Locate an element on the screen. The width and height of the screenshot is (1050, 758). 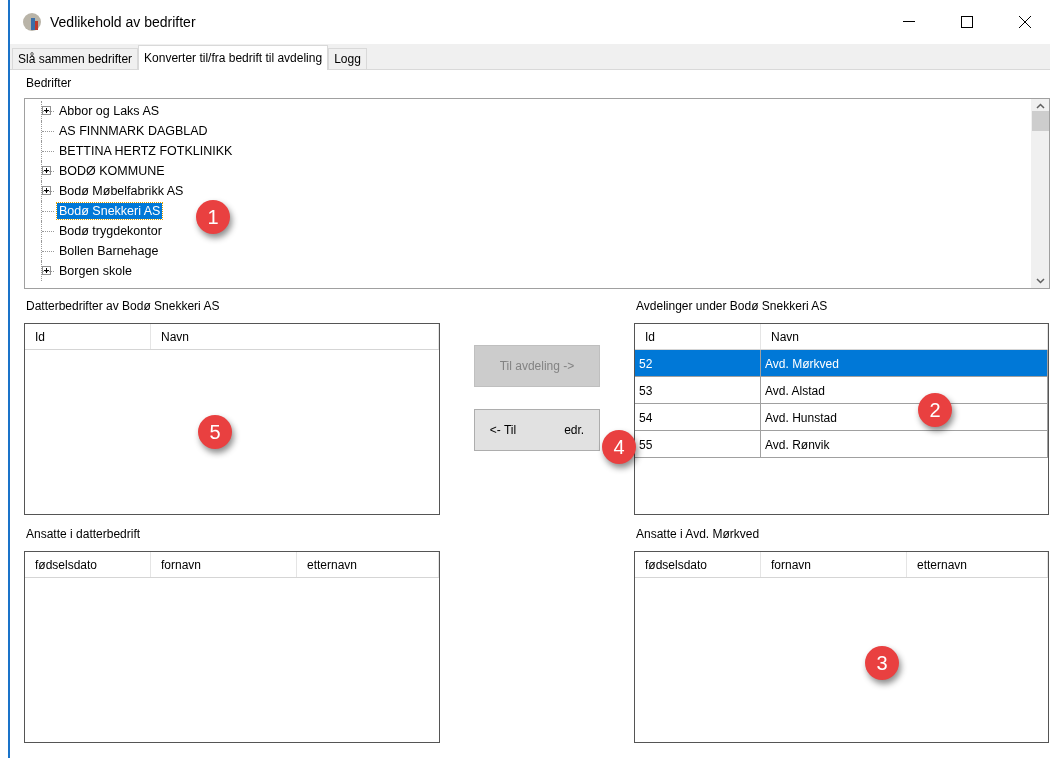
app-icon is located at coordinates (32, 22).